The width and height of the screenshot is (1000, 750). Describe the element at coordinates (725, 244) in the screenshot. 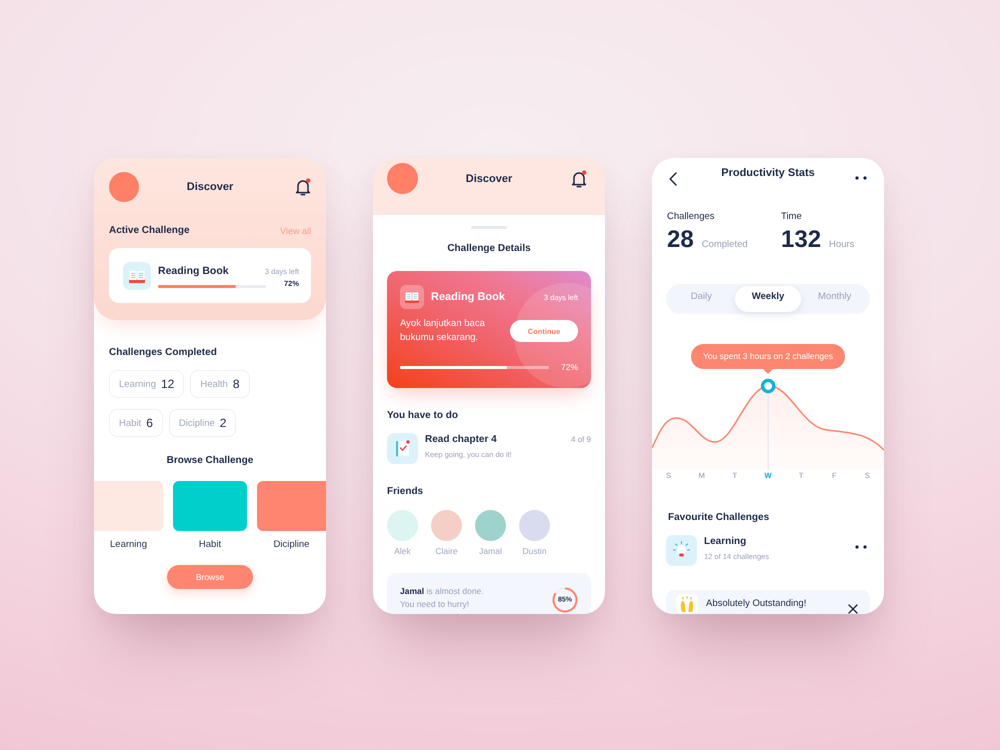

I see `stat-unit: Completed` at that location.